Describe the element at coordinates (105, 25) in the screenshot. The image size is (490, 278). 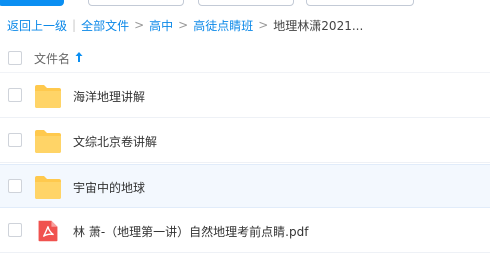
I see `breadcrumb-all-files: 全部文件` at that location.